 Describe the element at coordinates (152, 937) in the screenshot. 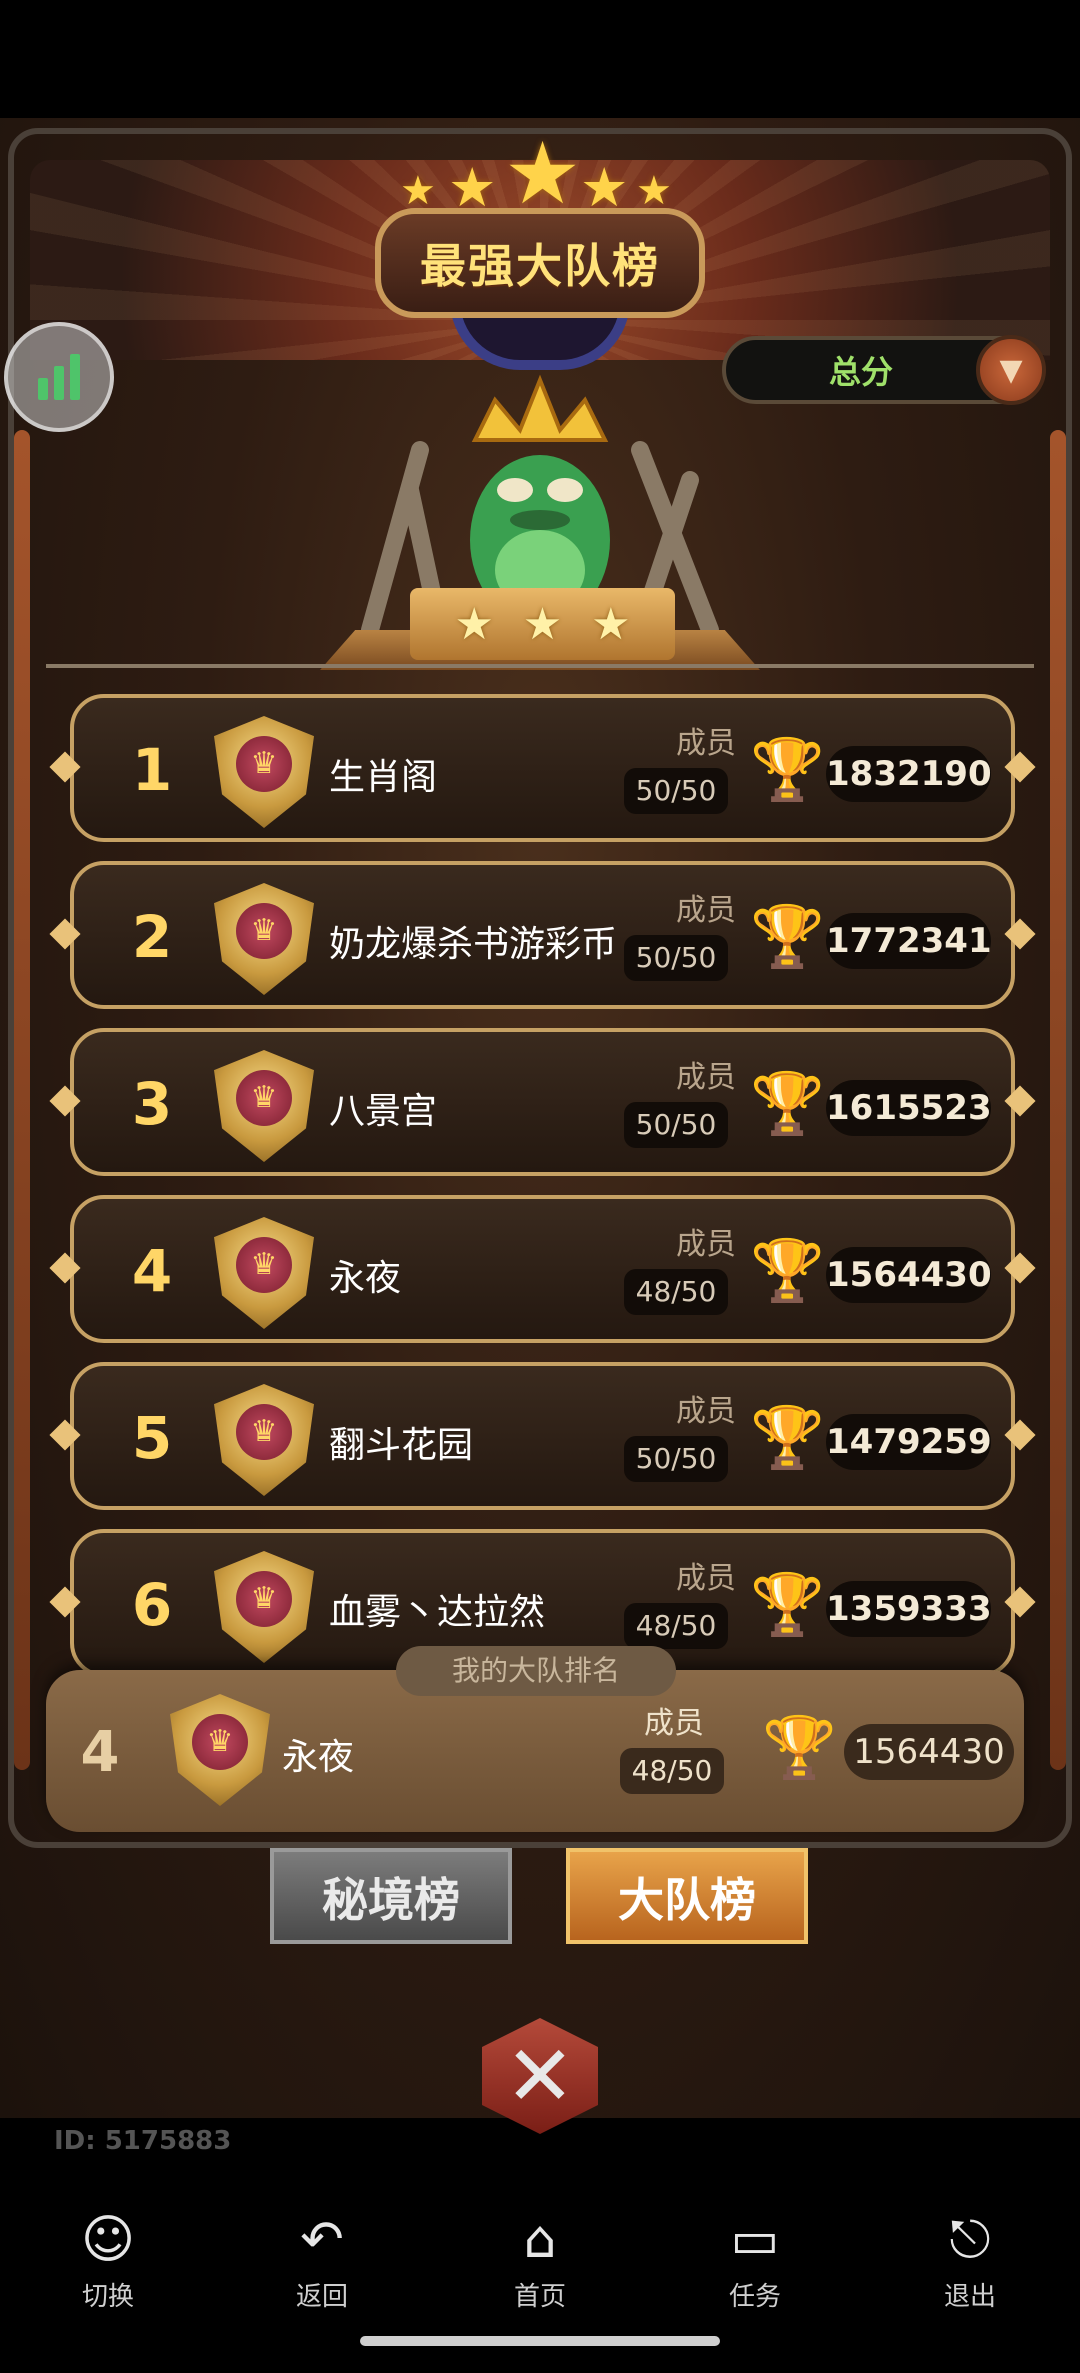

I see `rank-number: 2` at that location.